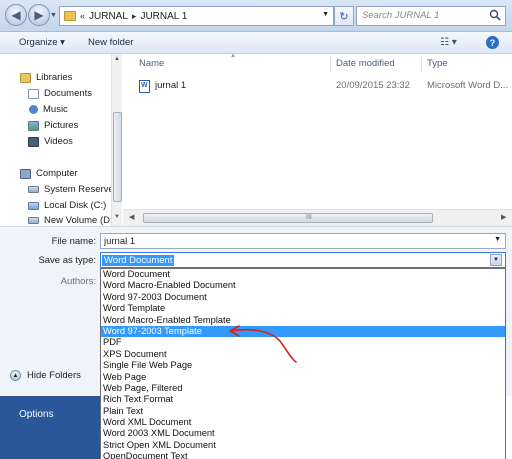  What do you see at coordinates (151, 63) in the screenshot?
I see `column-header-name: Name` at bounding box center [151, 63].